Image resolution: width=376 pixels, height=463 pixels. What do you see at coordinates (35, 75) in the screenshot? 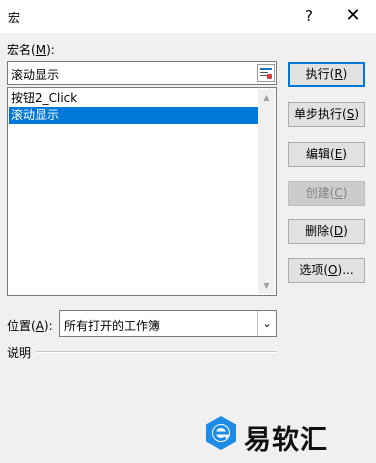
I see `macro-name-value: 滚动显示` at bounding box center [35, 75].